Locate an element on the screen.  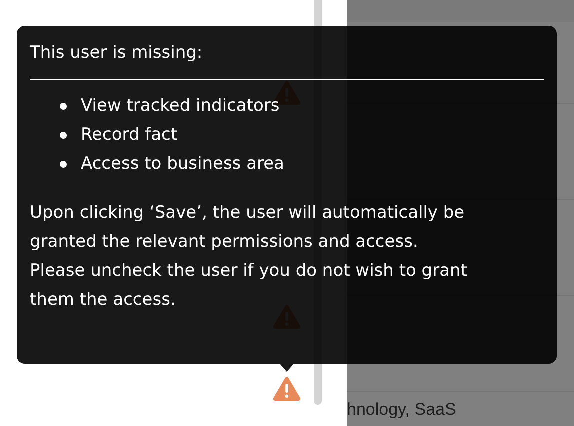
warning-icon is located at coordinates (287, 388).